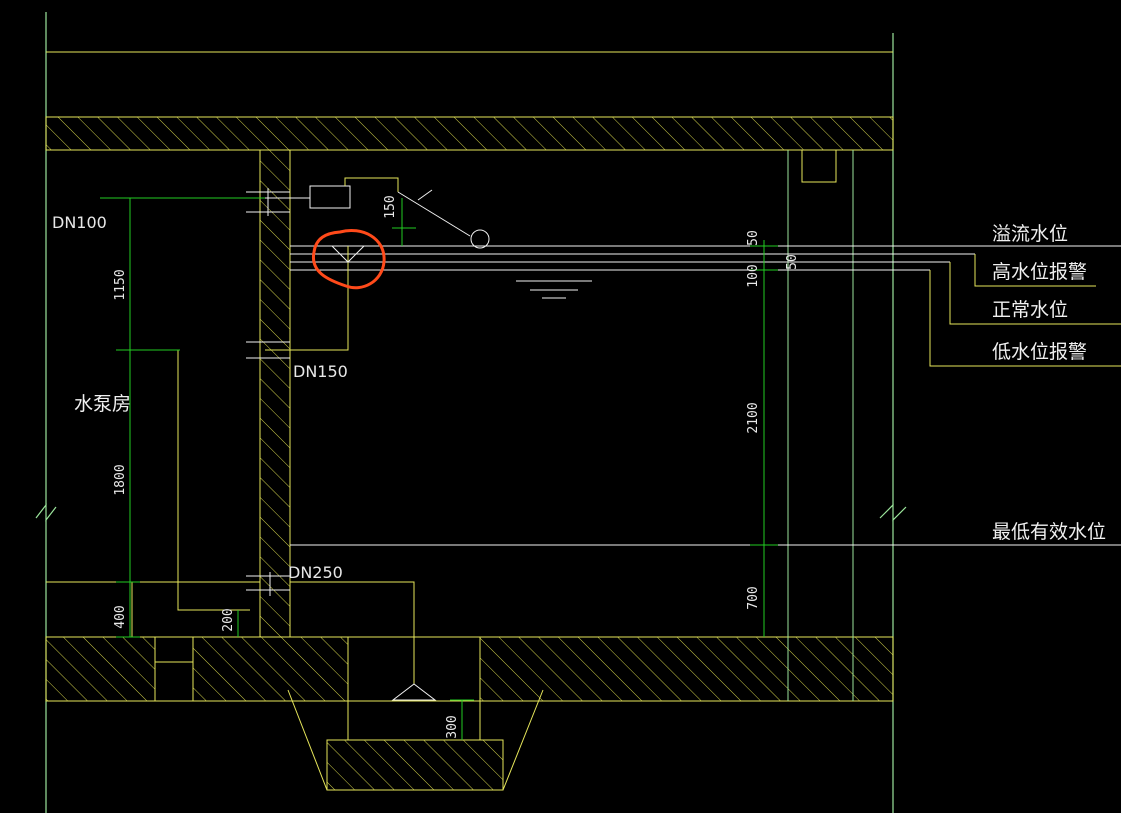 This screenshot has height=813, width=1121. What do you see at coordinates (315, 572) in the screenshot?
I see `pipe-label-suction: DN250` at bounding box center [315, 572].